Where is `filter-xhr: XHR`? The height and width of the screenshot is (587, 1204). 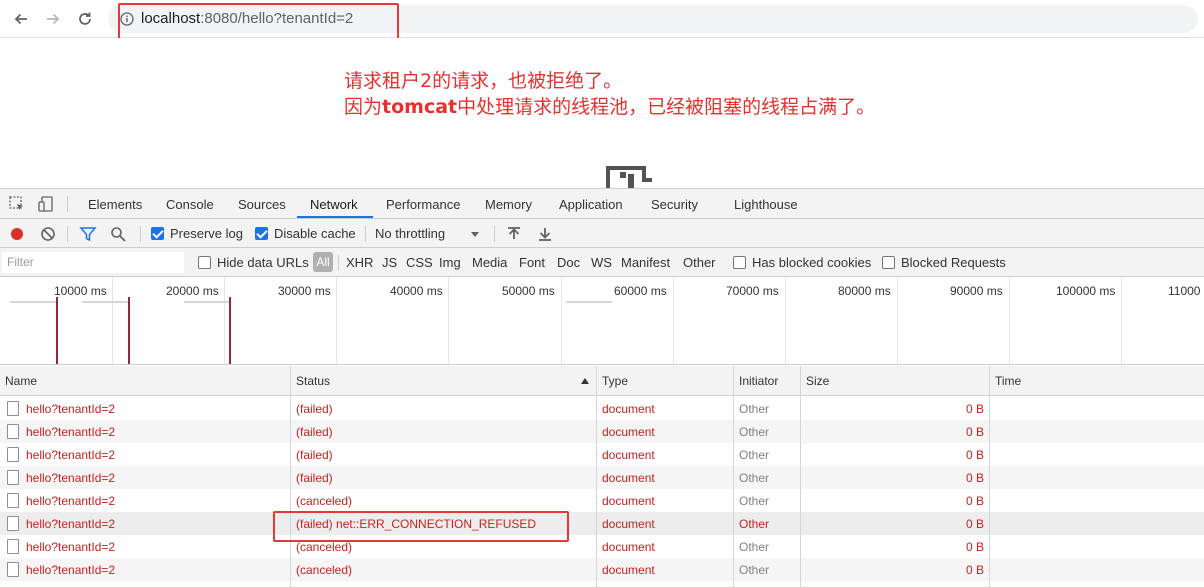
filter-xhr: XHR is located at coordinates (359, 262).